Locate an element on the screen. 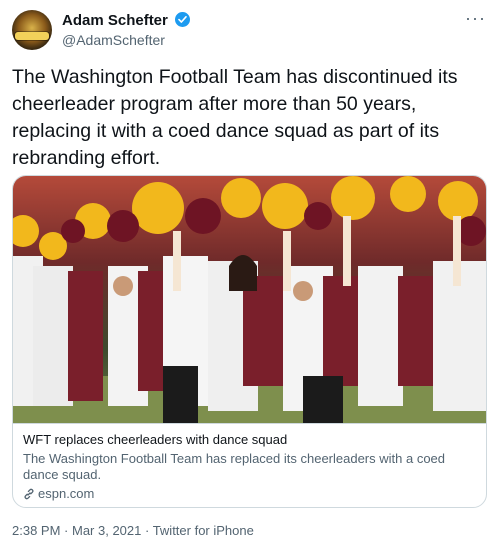  card-domain: espn.com is located at coordinates (58, 494).